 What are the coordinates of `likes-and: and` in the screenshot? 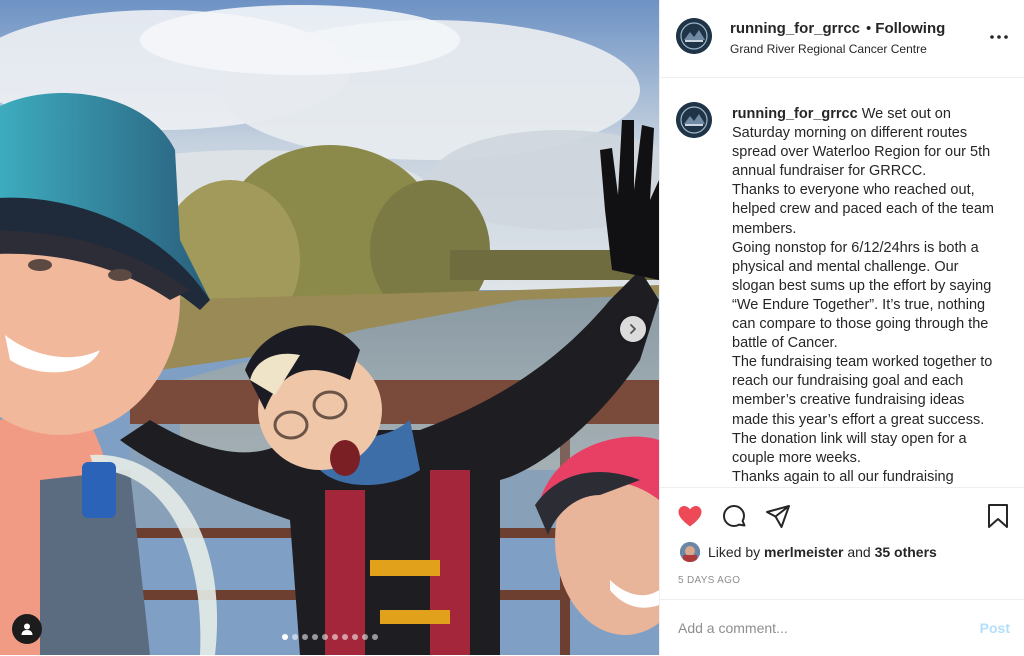 It's located at (859, 552).